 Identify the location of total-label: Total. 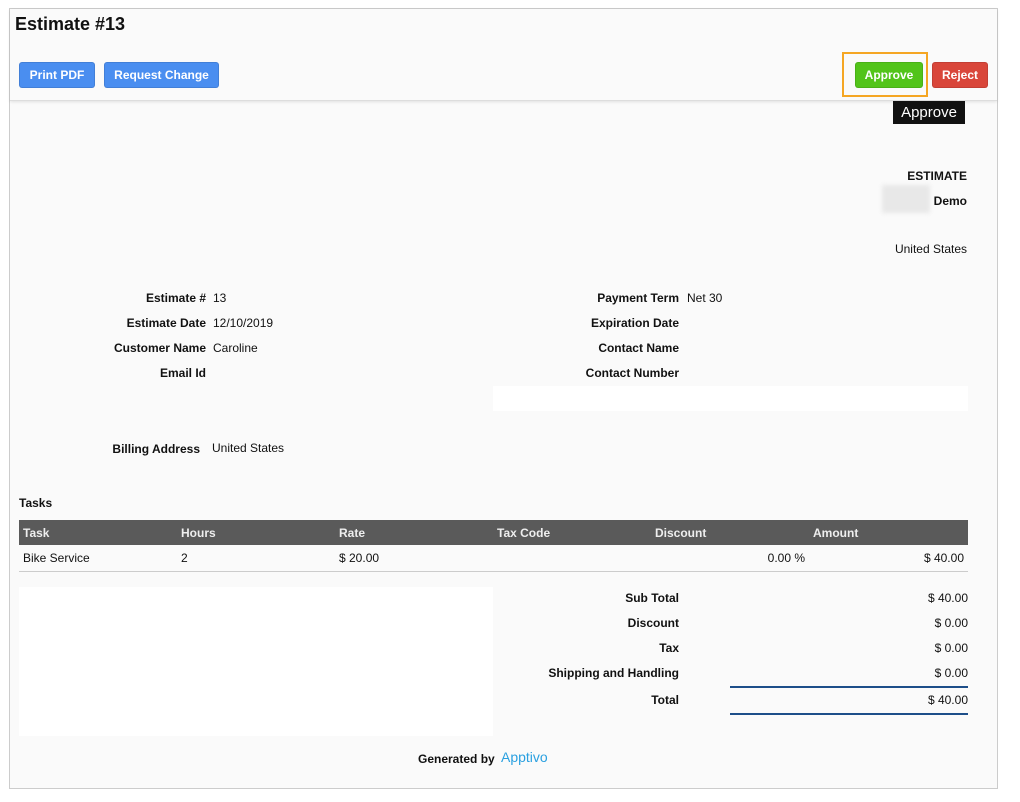
(665, 700).